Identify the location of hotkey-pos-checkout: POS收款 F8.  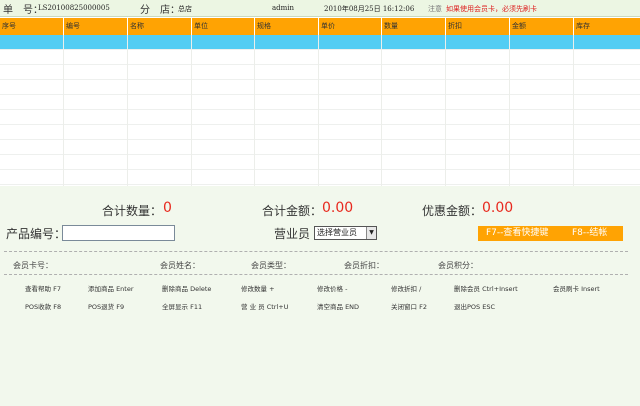
(43, 307).